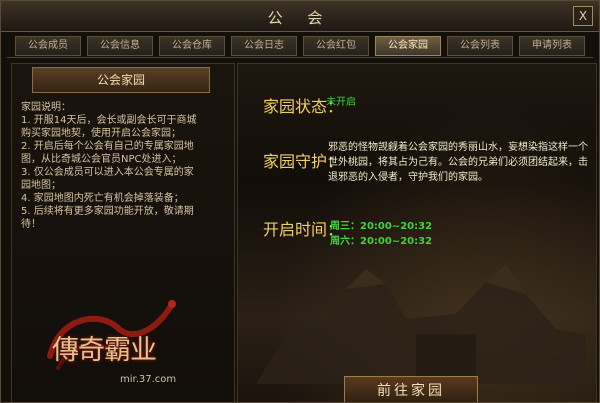  I want to click on game-logo: 傳奇霸业 mir.37.com, so click(110, 346).